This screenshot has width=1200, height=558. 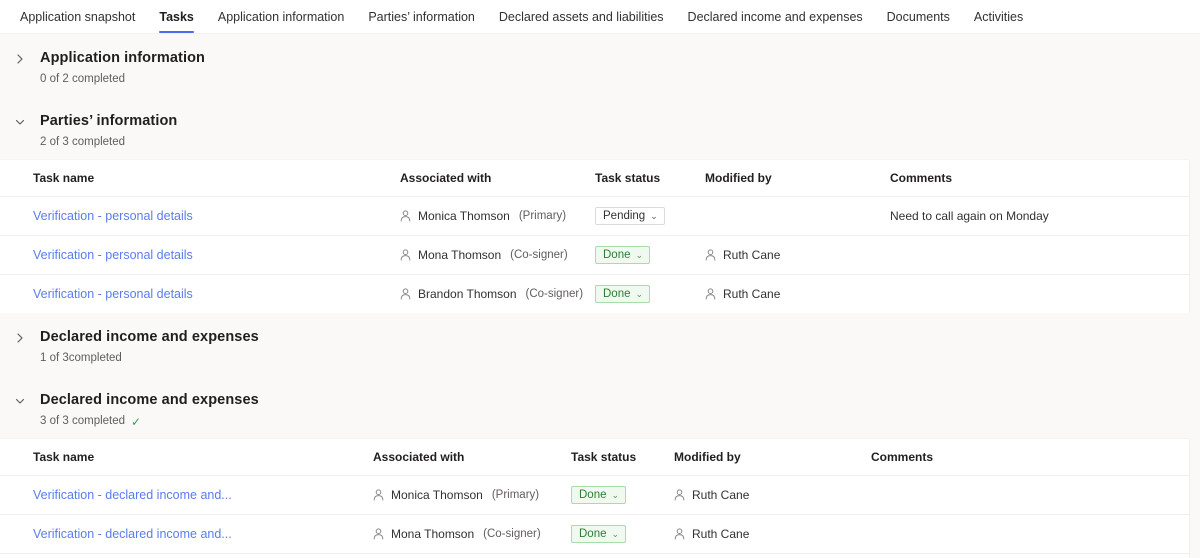 I want to click on tab-label: Application snapshot, so click(x=78, y=16).